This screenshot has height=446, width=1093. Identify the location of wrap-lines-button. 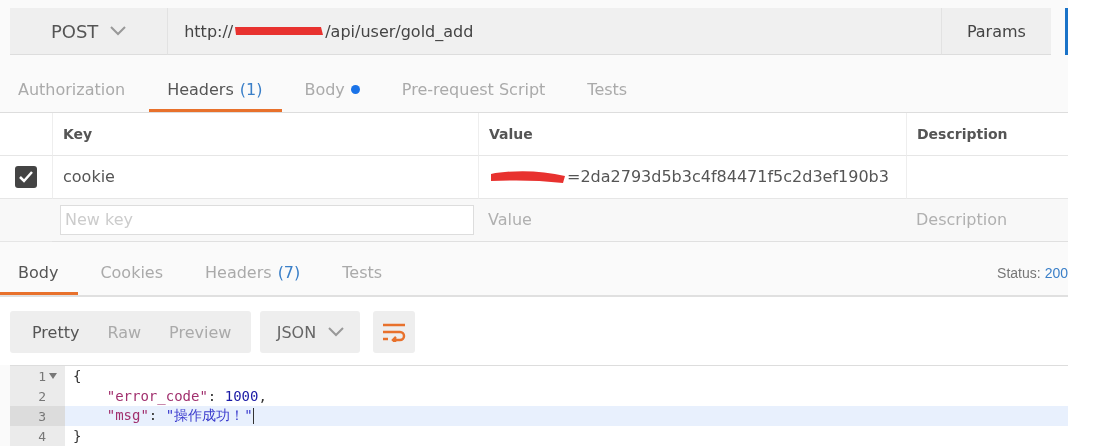
(394, 332).